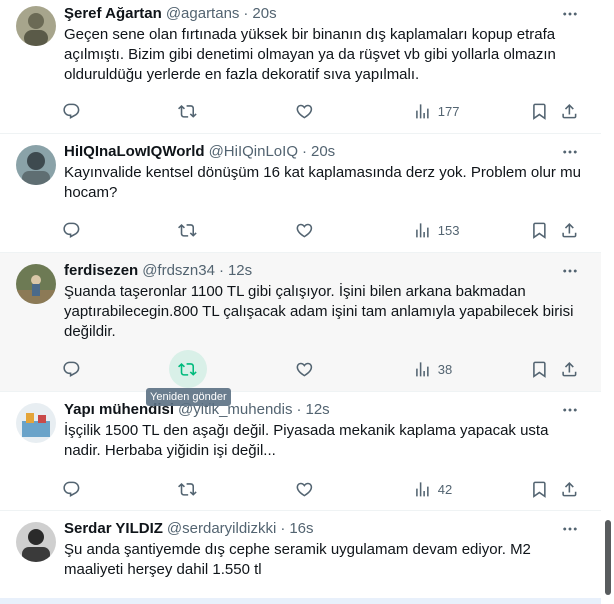  Describe the element at coordinates (325, 369) in the screenshot. I see `action-bar: 38` at that location.